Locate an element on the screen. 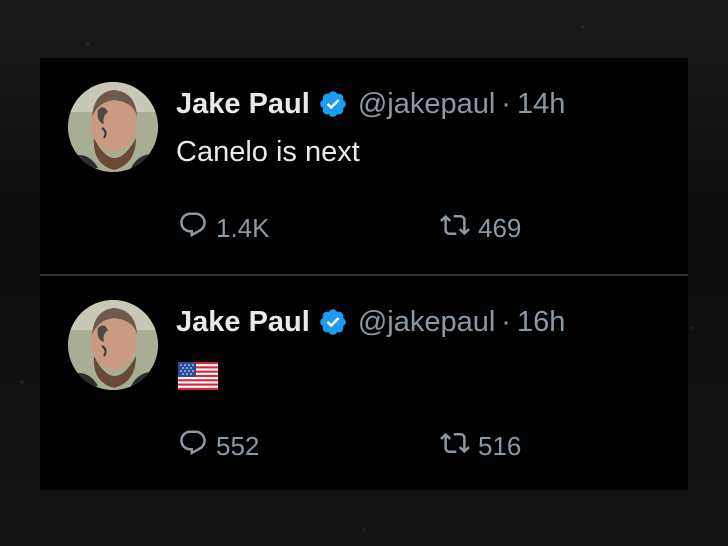 The width and height of the screenshot is (728, 546). timestamp: 16h is located at coordinates (541, 322).